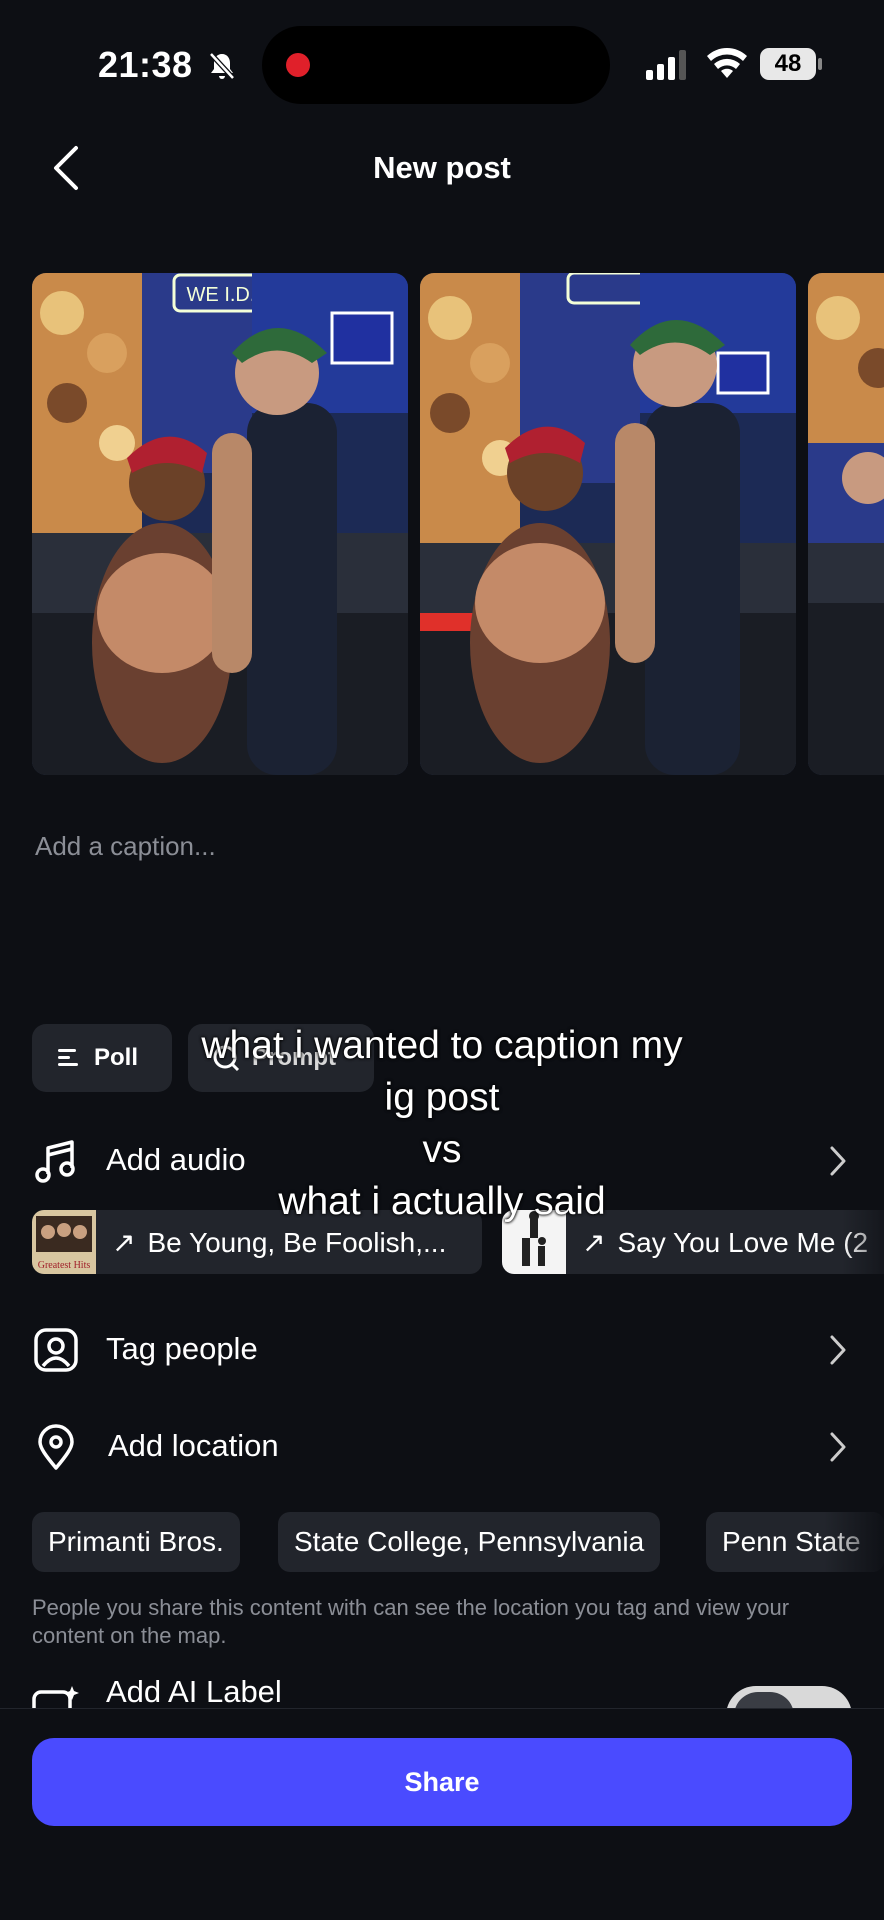 This screenshot has height=1920, width=884. I want to click on ai-label-text: Add AI Label, so click(194, 1691).